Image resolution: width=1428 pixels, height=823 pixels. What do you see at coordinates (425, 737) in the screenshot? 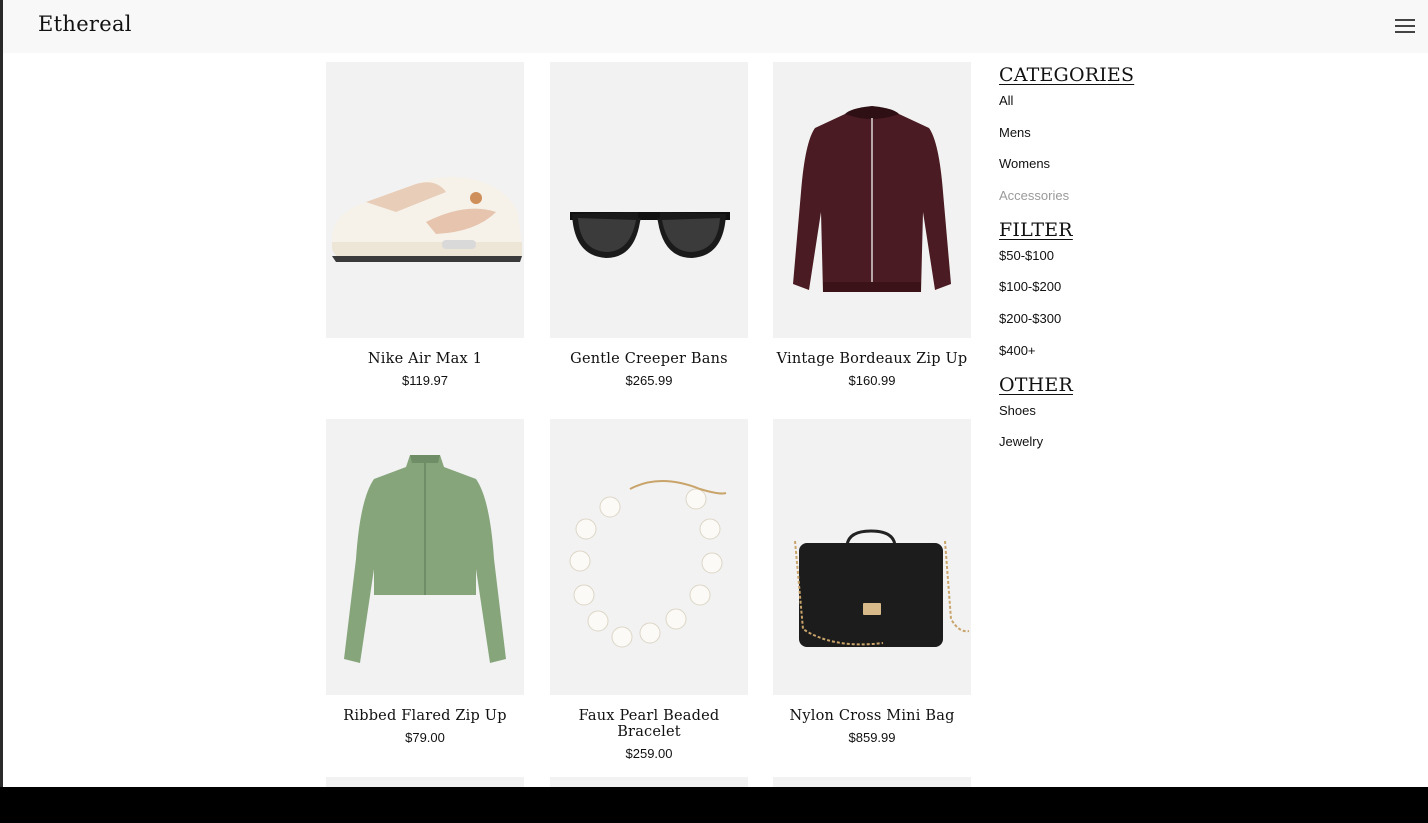
I see `product-price: $79.00` at bounding box center [425, 737].